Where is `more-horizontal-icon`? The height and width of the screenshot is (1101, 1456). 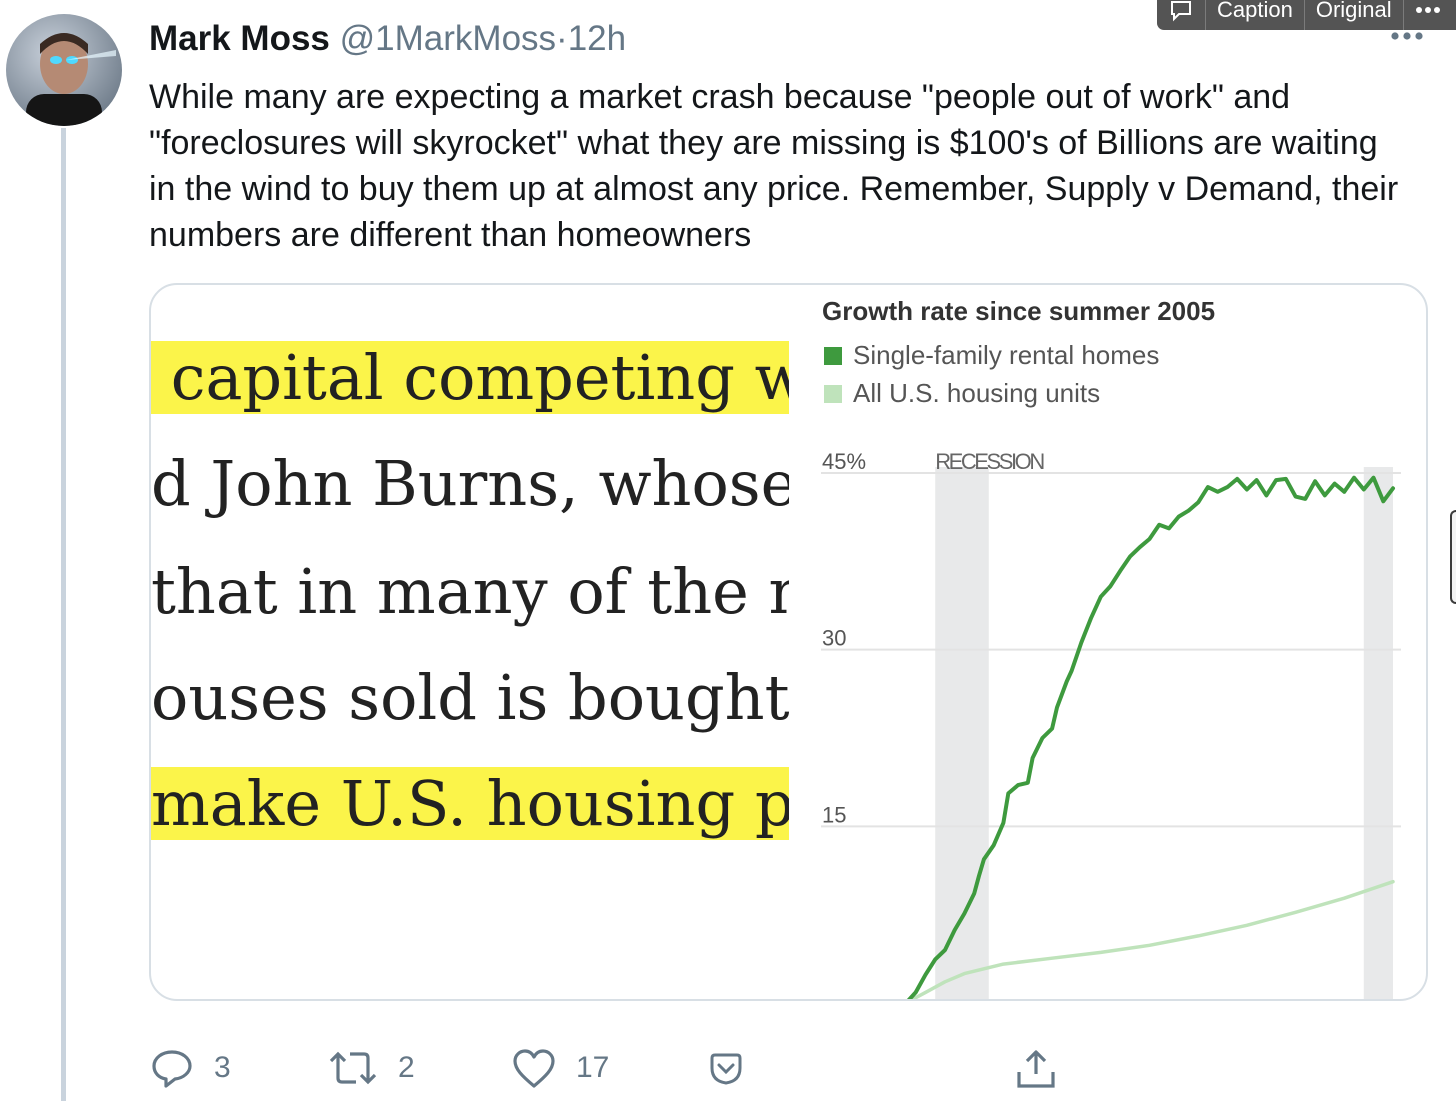 more-horizontal-icon is located at coordinates (1427, 15).